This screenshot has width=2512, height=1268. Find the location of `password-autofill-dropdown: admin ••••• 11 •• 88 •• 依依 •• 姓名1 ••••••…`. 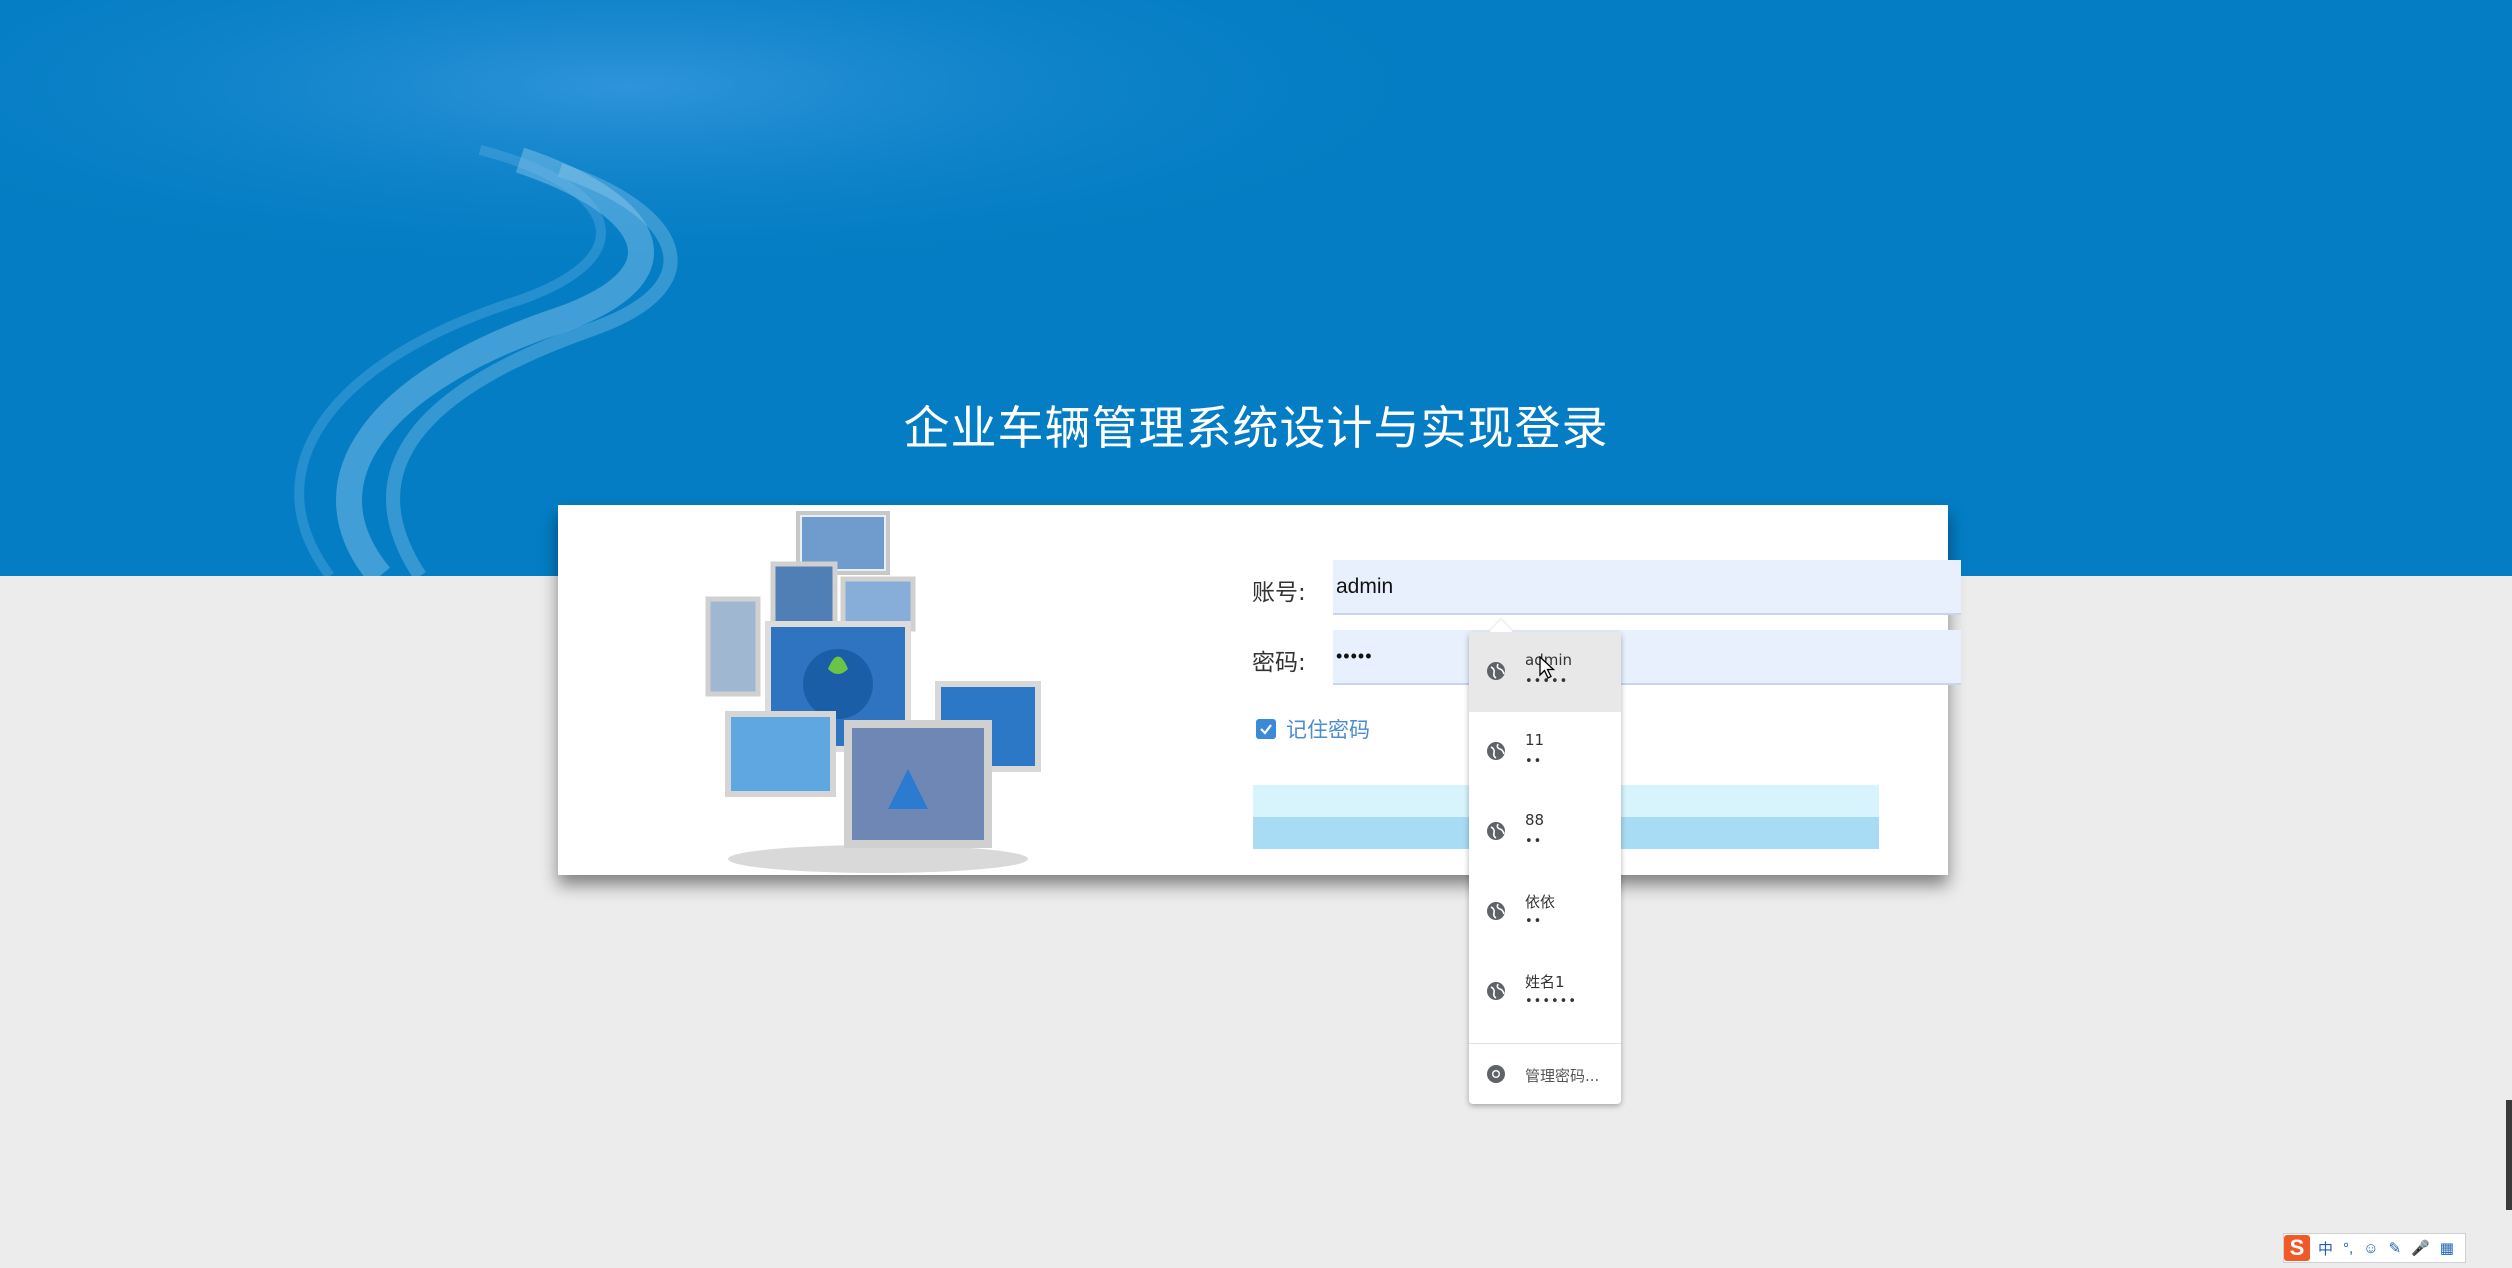

password-autofill-dropdown: admin ••••• 11 •• 88 •• 依依 •• 姓名1 ••••••… is located at coordinates (1545, 861).